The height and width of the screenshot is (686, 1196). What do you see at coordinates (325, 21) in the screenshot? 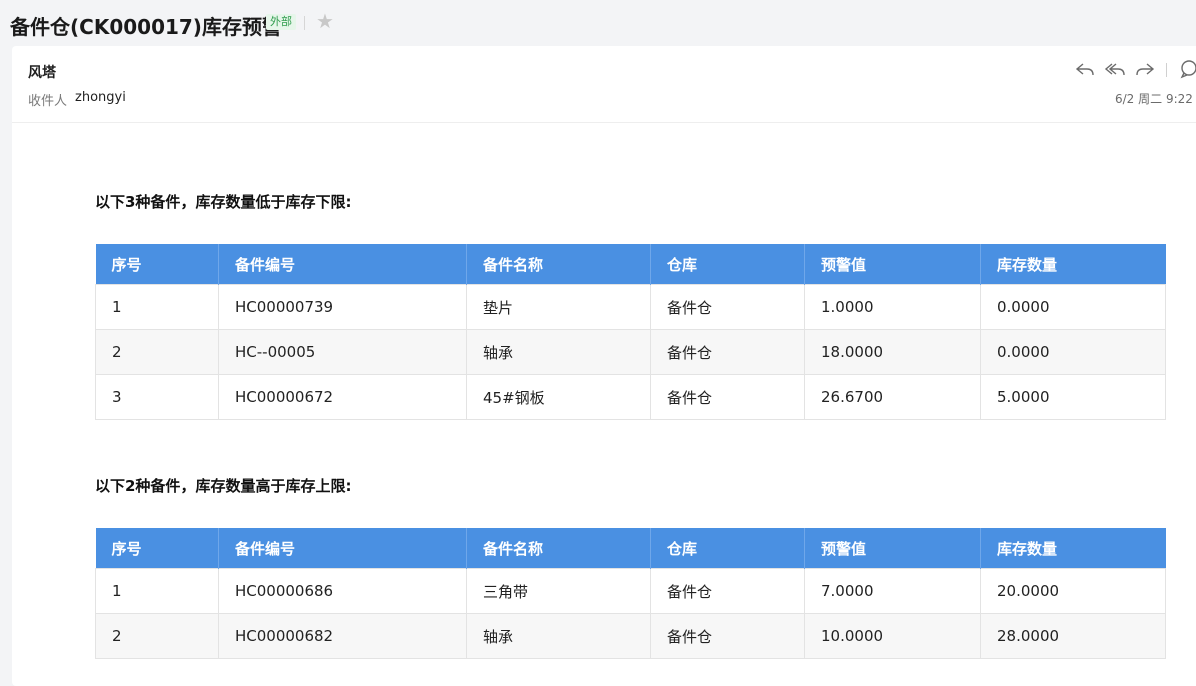
I see `star-icon: ★` at bounding box center [325, 21].